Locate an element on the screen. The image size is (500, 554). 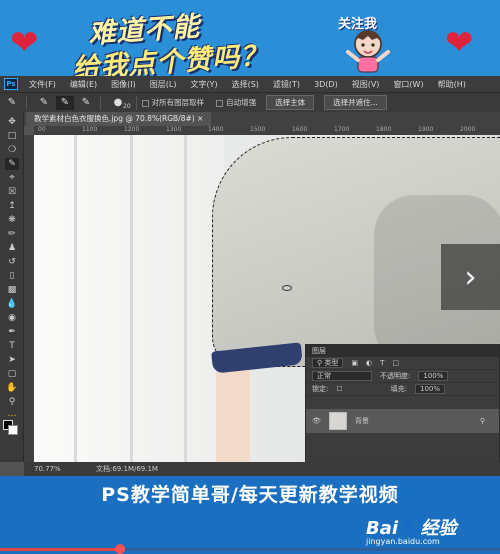
photoshop-logo: Ps is located at coordinates (11, 84).